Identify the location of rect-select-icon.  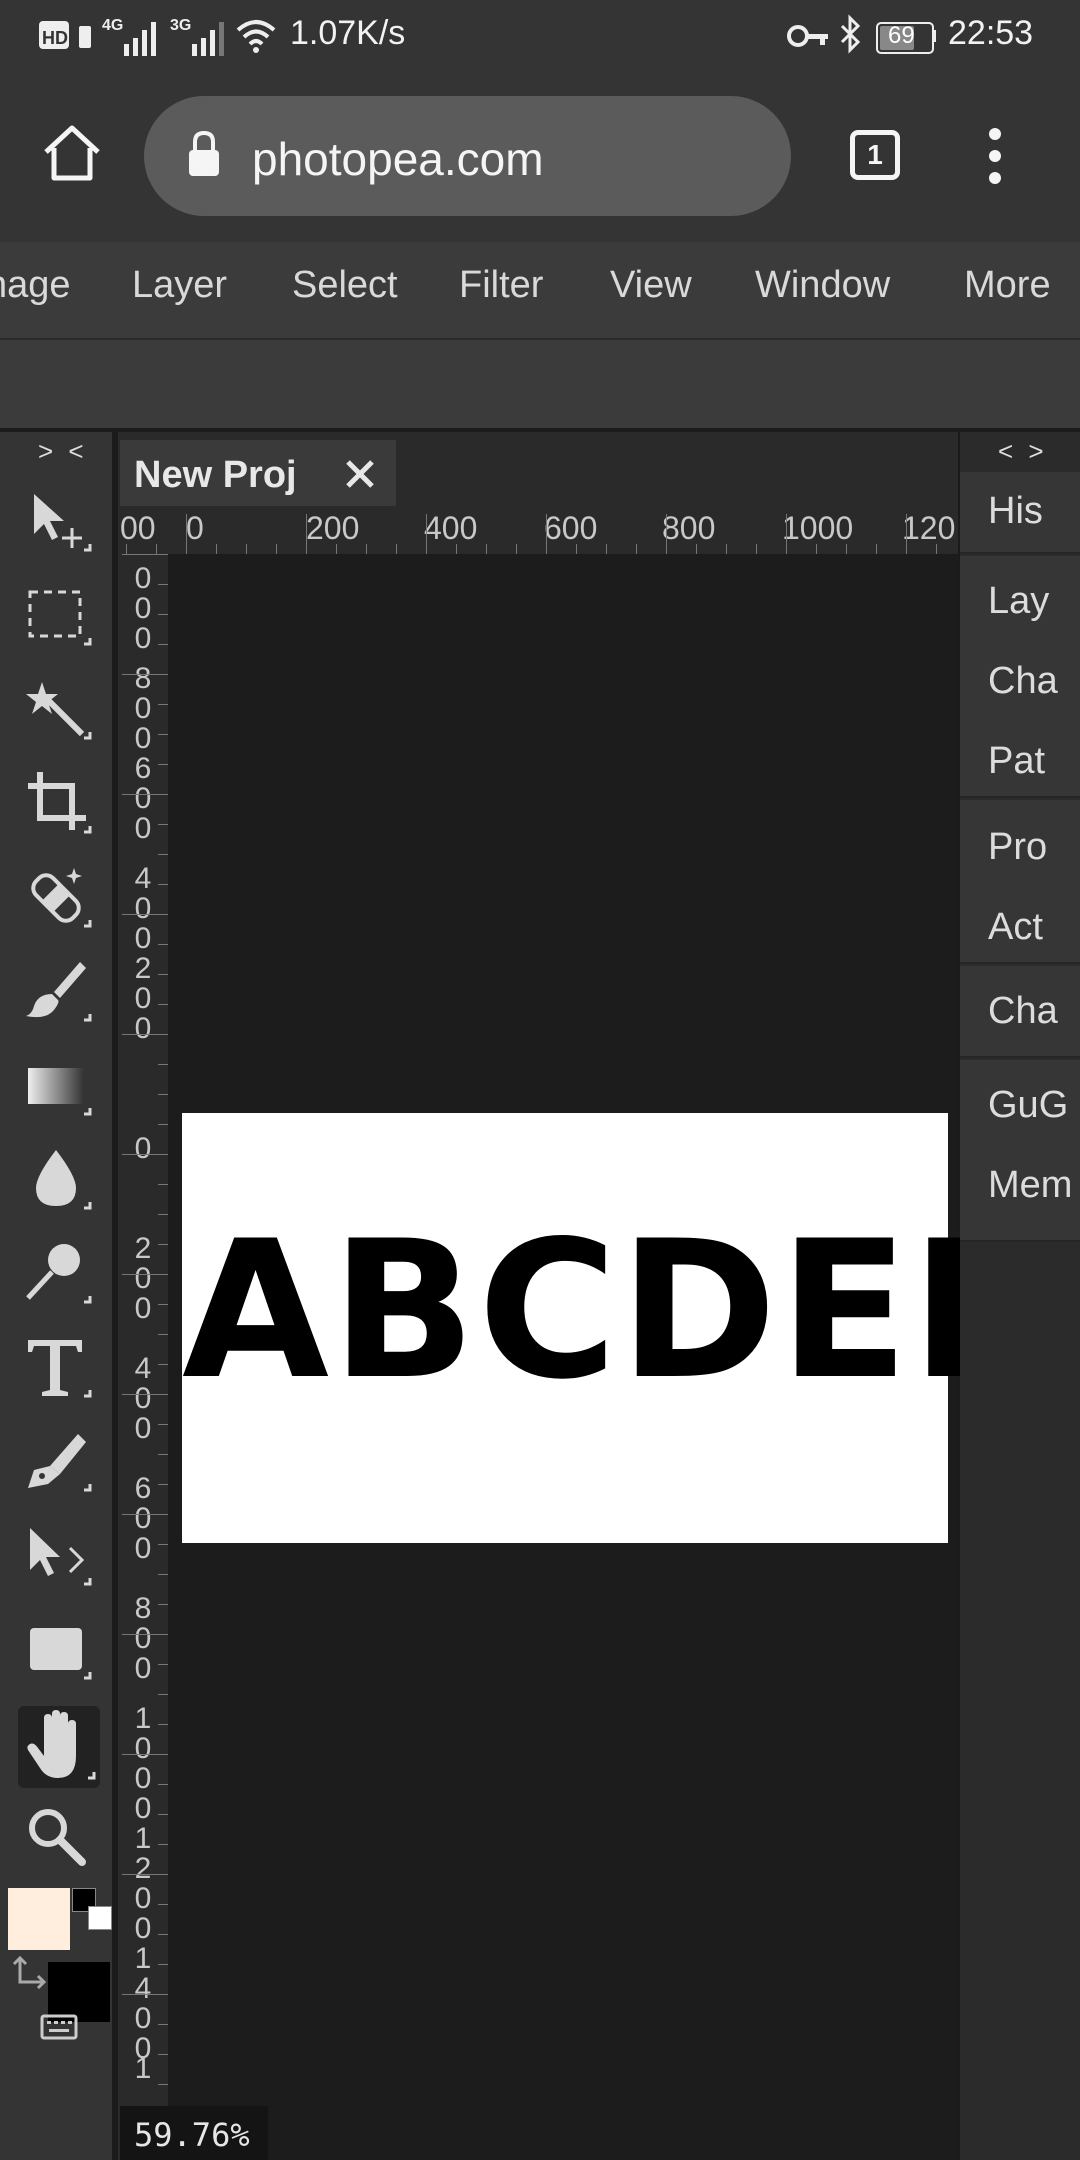
(60, 618).